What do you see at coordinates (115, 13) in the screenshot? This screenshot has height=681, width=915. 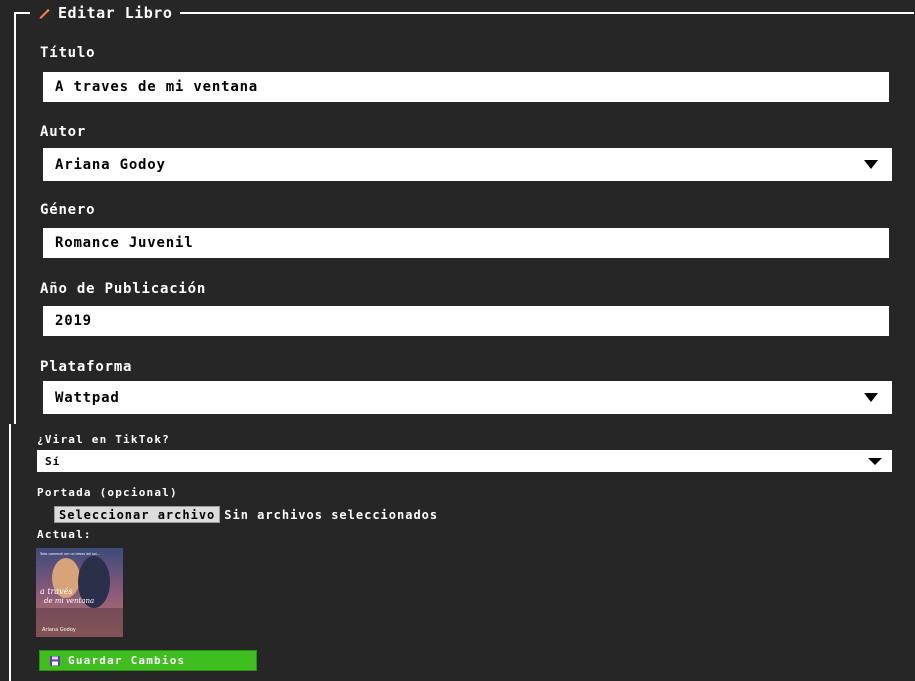 I see `form-title: Editar Libro` at bounding box center [115, 13].